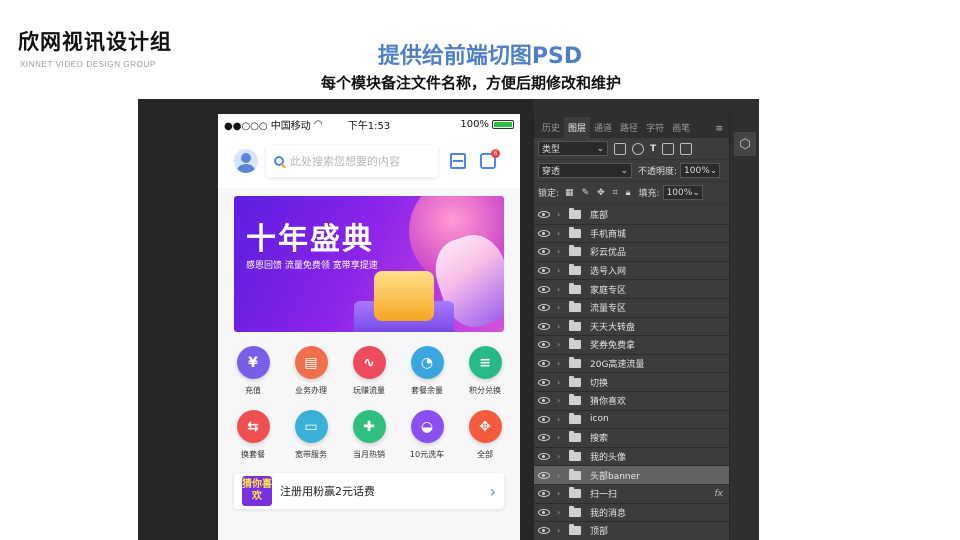  Describe the element at coordinates (655, 127) in the screenshot. I see `tab-4: 字符` at that location.